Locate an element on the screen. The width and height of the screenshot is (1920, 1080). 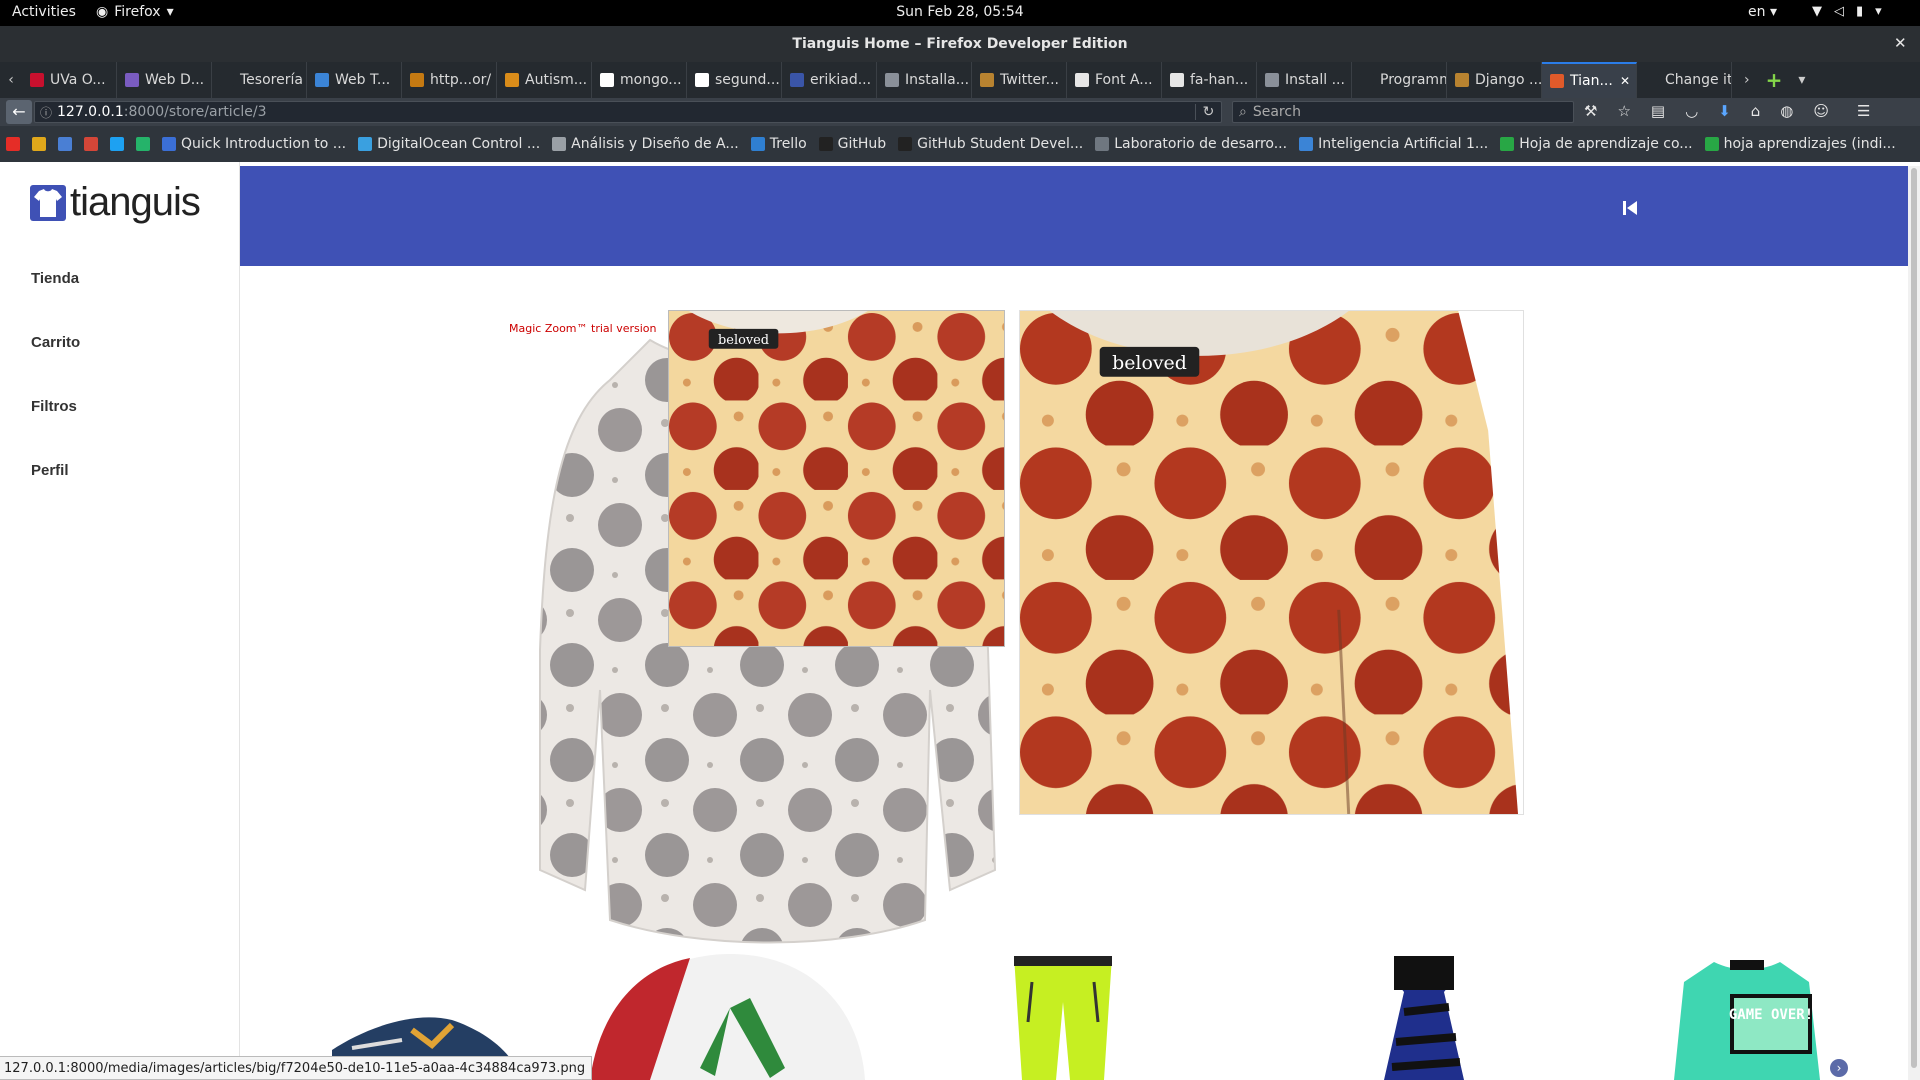
gmail-icon is located at coordinates (91, 144).